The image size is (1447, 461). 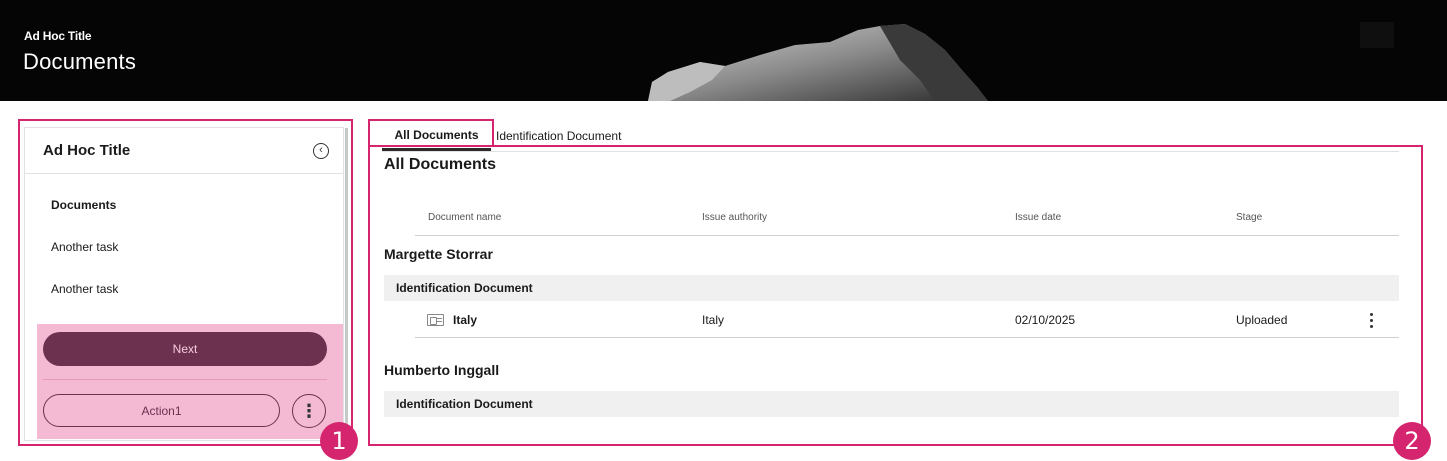 What do you see at coordinates (80, 61) in the screenshot?
I see `header-title: Documents` at bounding box center [80, 61].